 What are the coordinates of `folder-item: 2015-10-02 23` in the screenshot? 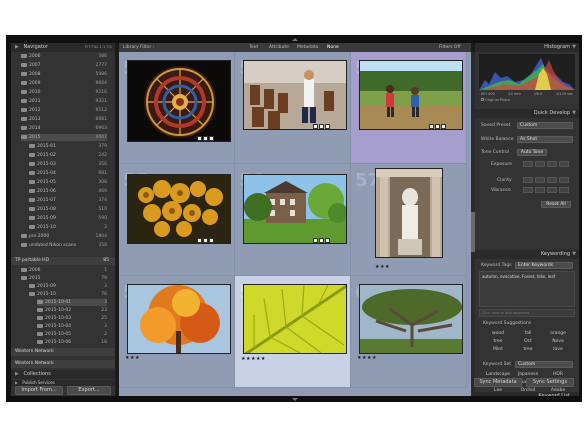 It's located at (72, 310).